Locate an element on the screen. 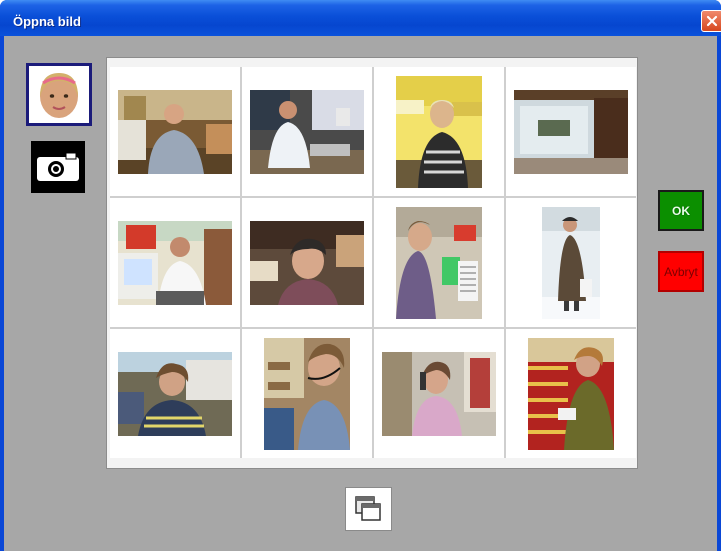  avatar-button is located at coordinates (59, 94).